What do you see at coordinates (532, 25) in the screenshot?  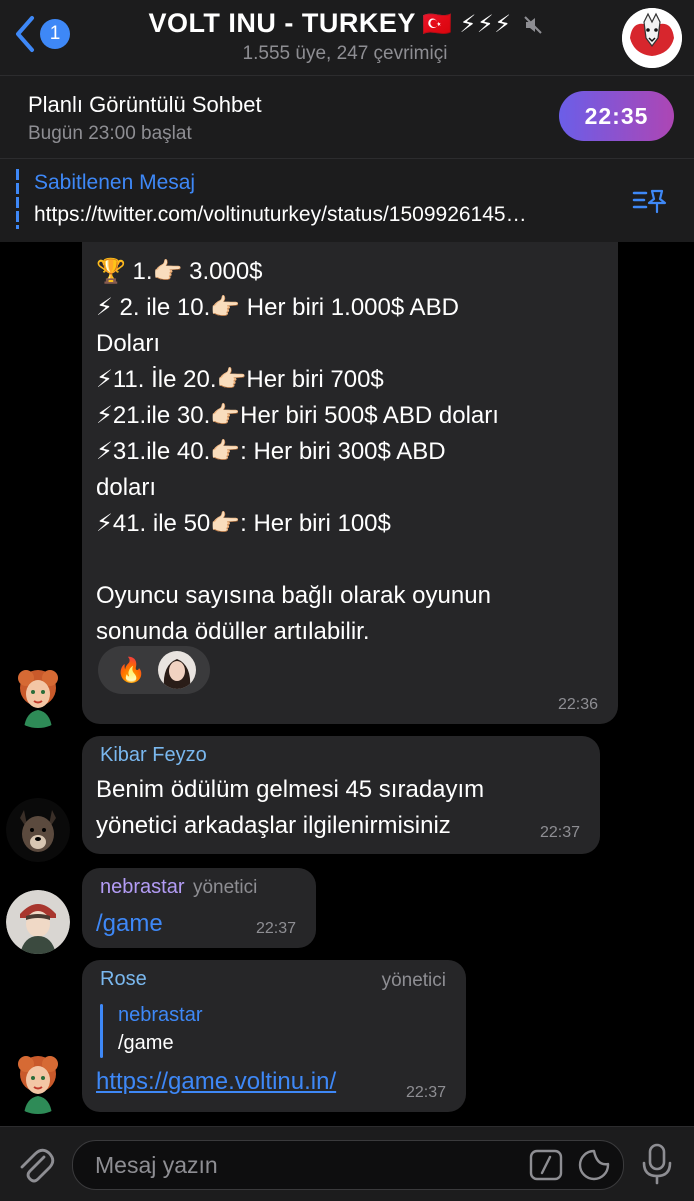 I see `muted-icon` at bounding box center [532, 25].